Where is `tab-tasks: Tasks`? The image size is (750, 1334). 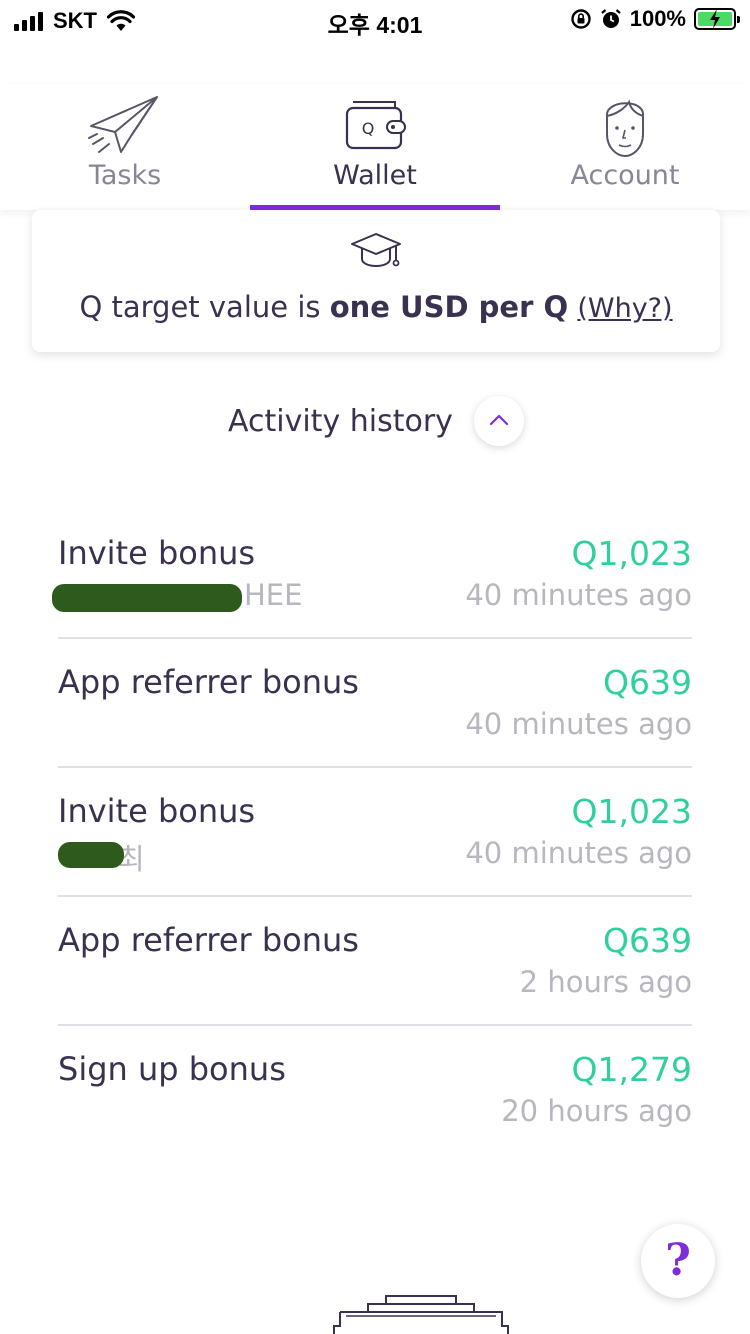
tab-tasks: Tasks is located at coordinates (125, 147).